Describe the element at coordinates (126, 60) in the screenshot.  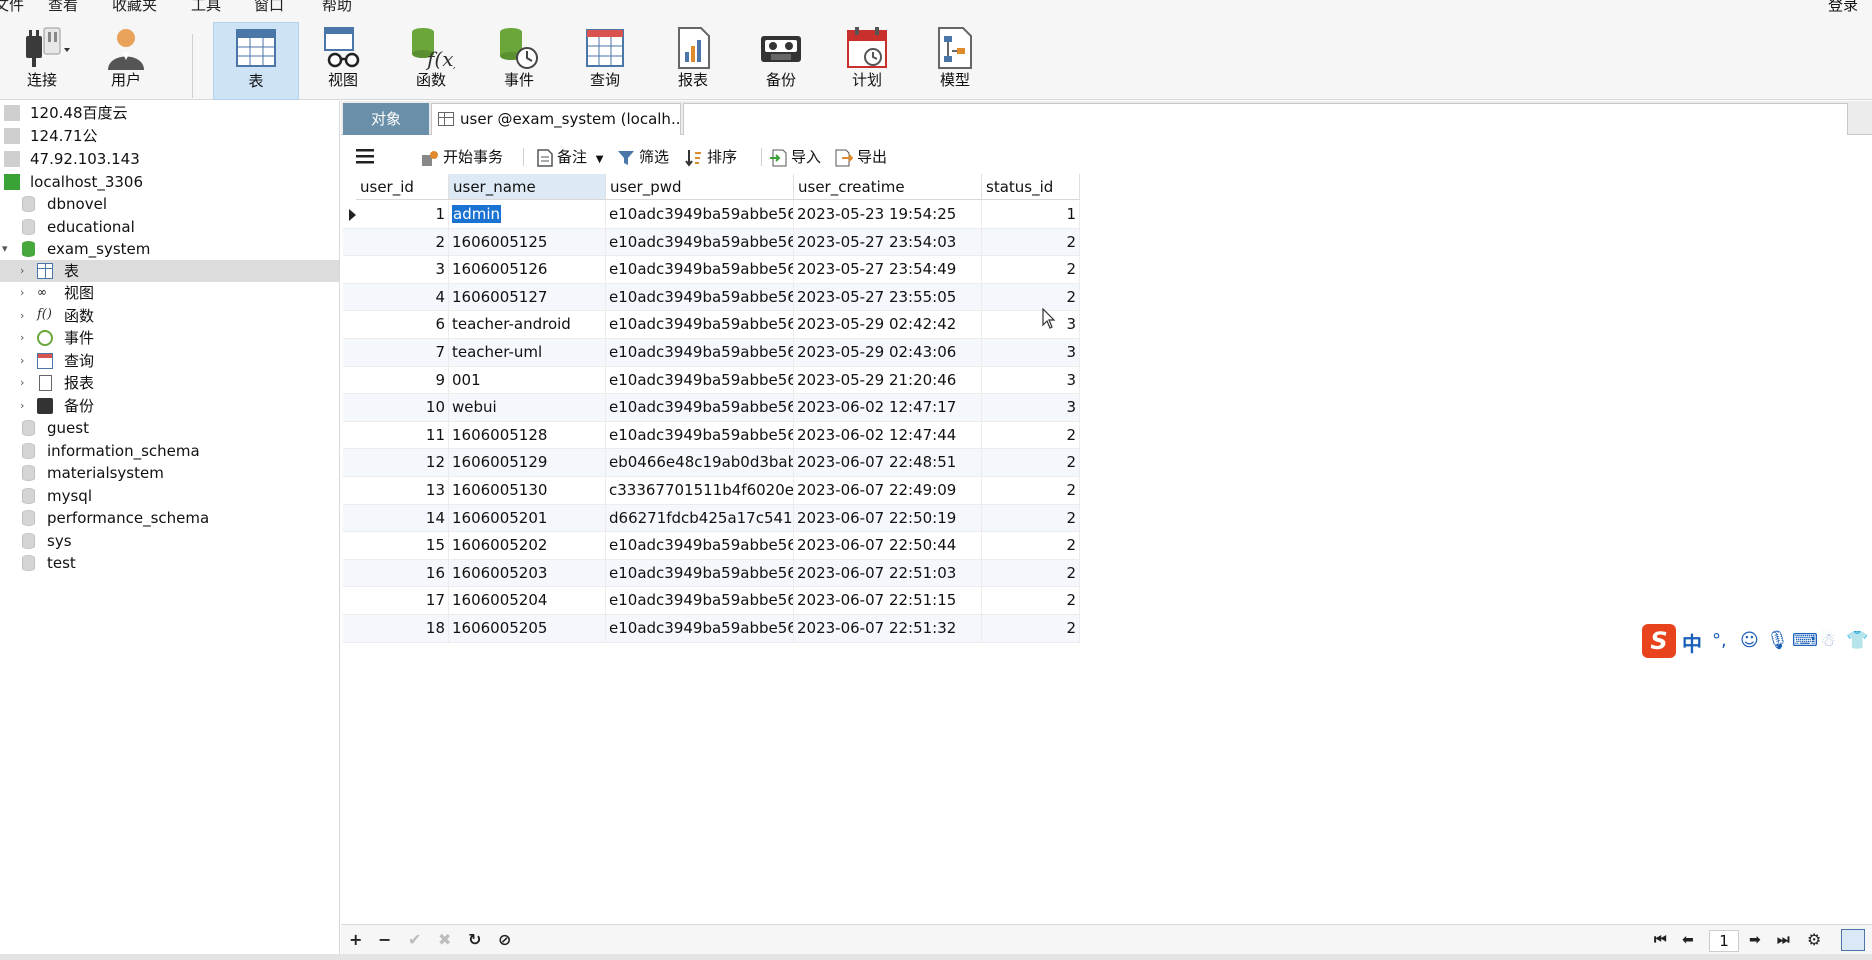
I see `user-button: 用户` at that location.